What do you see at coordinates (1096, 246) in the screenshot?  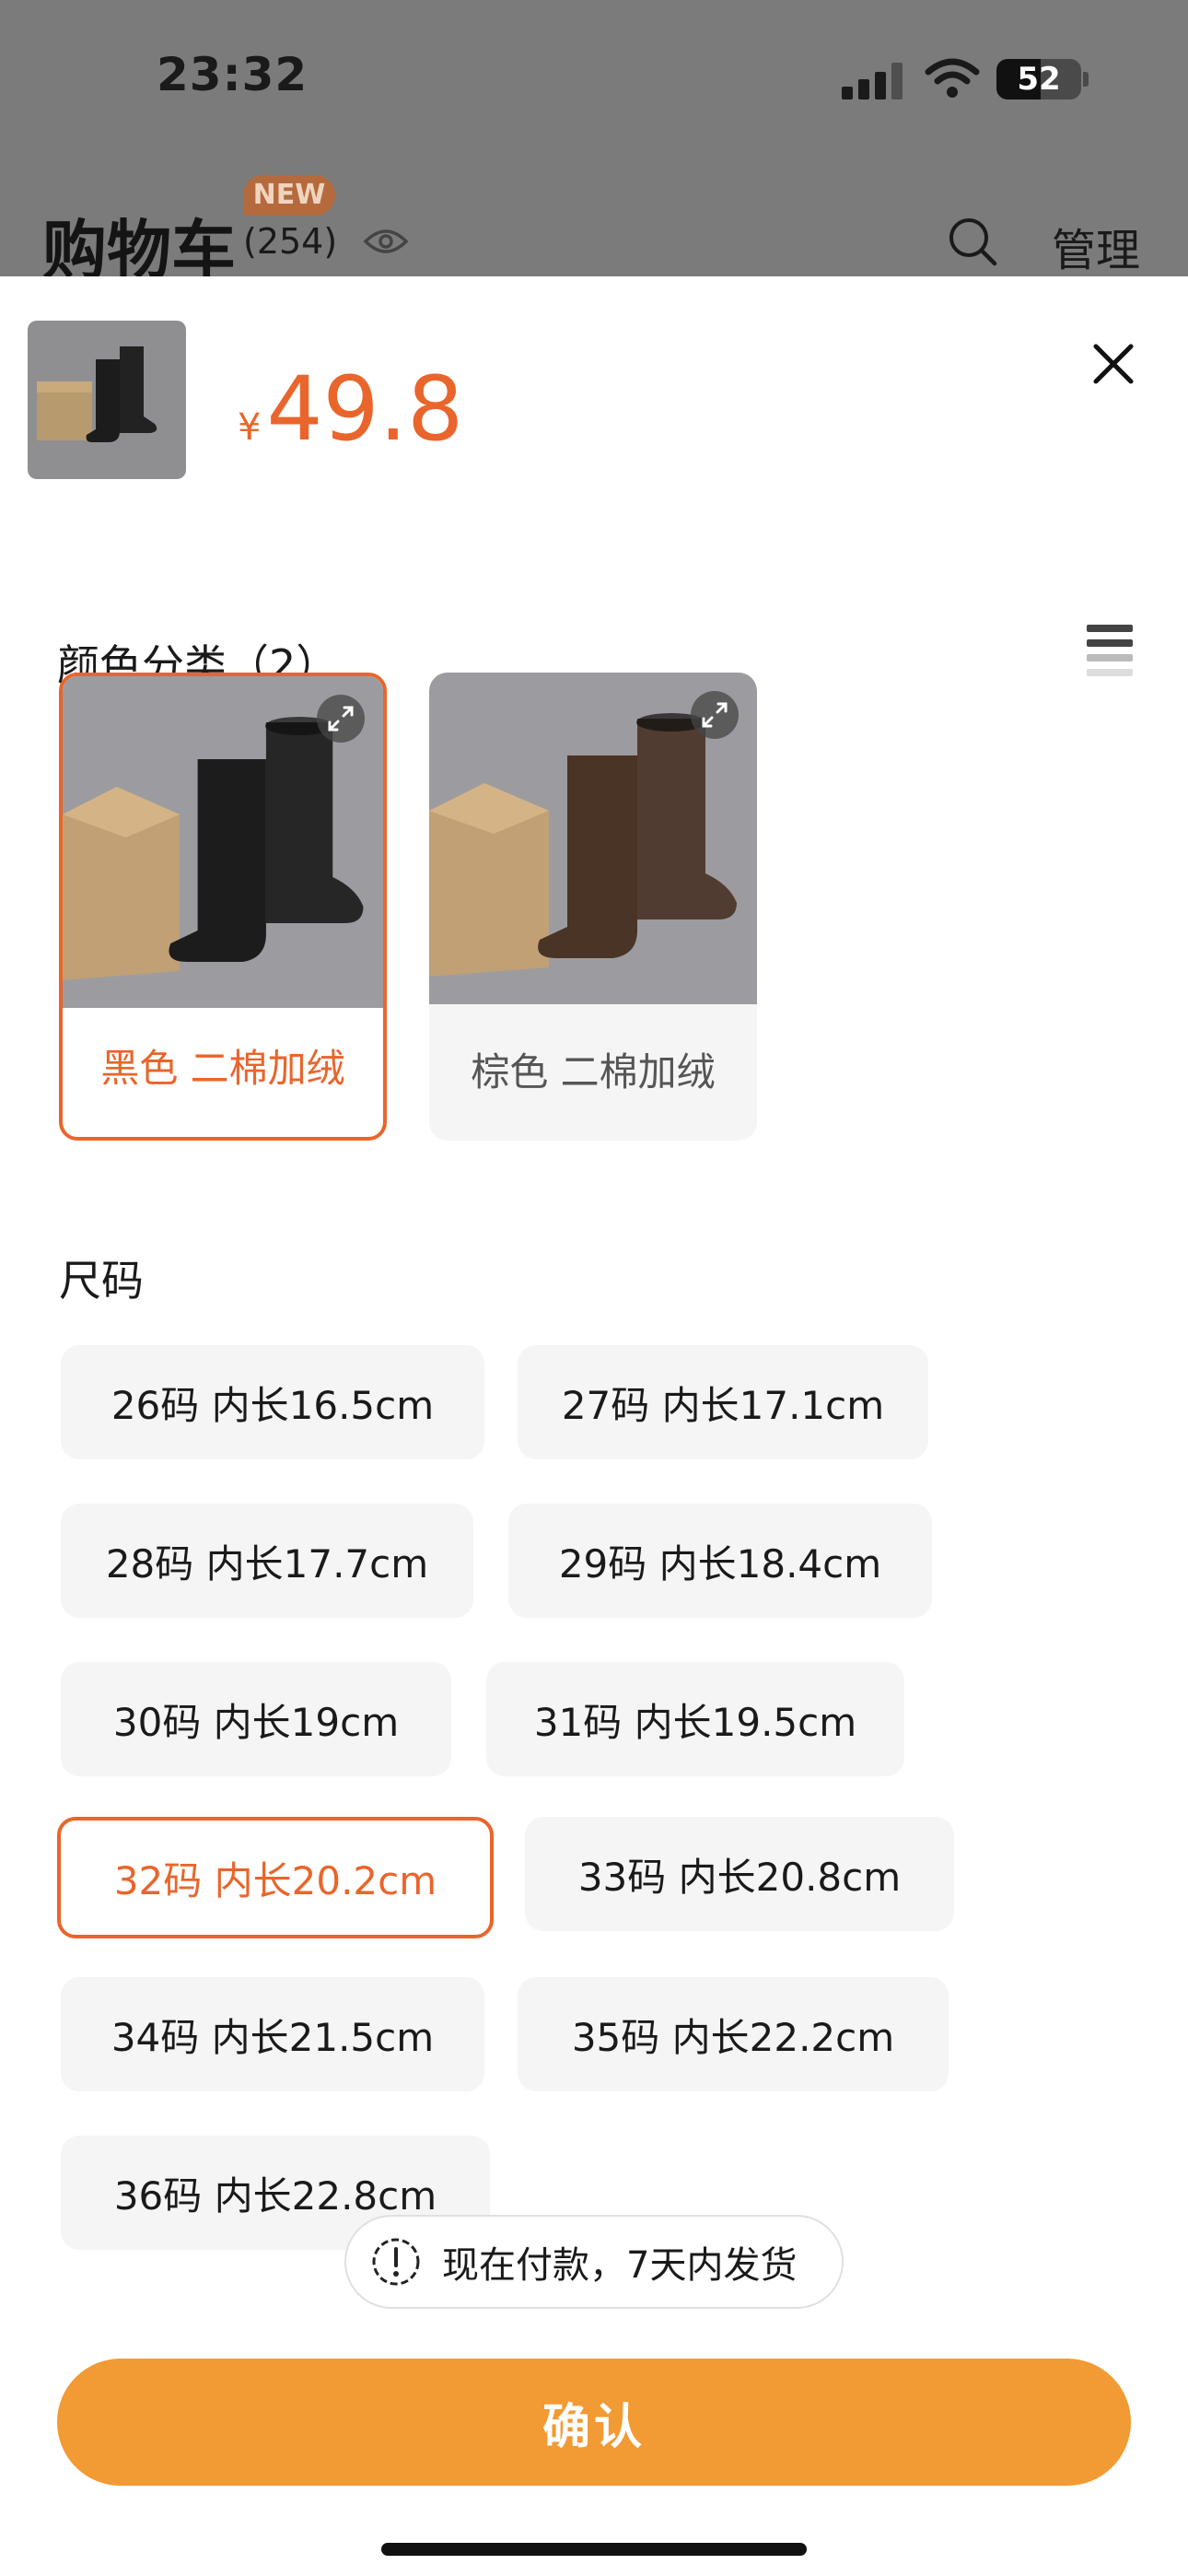 I see `manage-button: 管理` at bounding box center [1096, 246].